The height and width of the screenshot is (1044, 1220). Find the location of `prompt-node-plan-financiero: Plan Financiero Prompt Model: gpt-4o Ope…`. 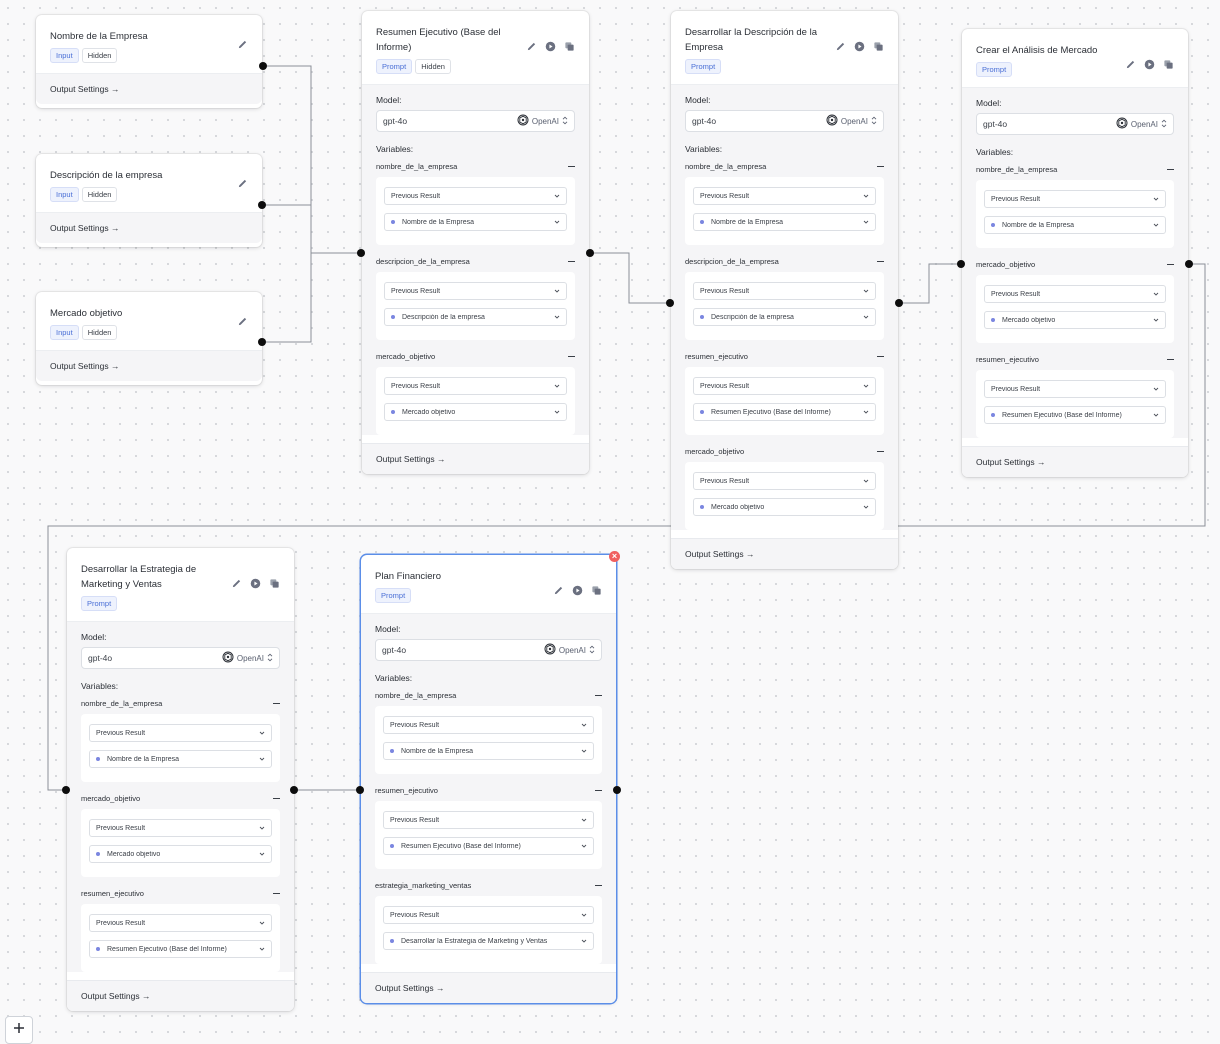

prompt-node-plan-financiero: Plan Financiero Prompt Model: gpt-4o Ope… is located at coordinates (488, 779).